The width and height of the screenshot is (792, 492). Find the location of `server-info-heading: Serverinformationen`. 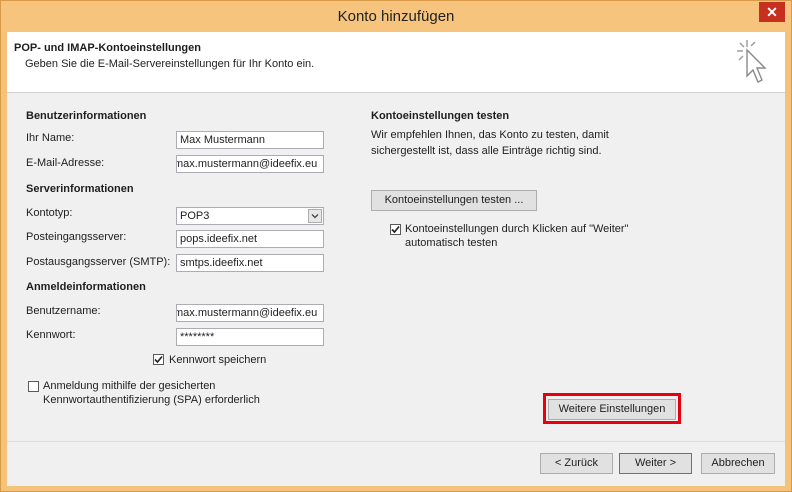

server-info-heading: Serverinformationen is located at coordinates (80, 189).